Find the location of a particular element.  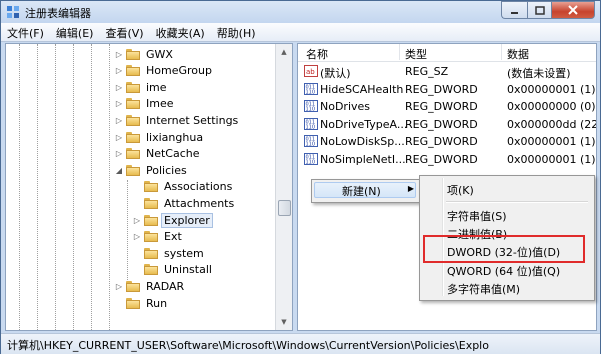

tree-node: ▷ lixianghua is located at coordinates (159, 137).